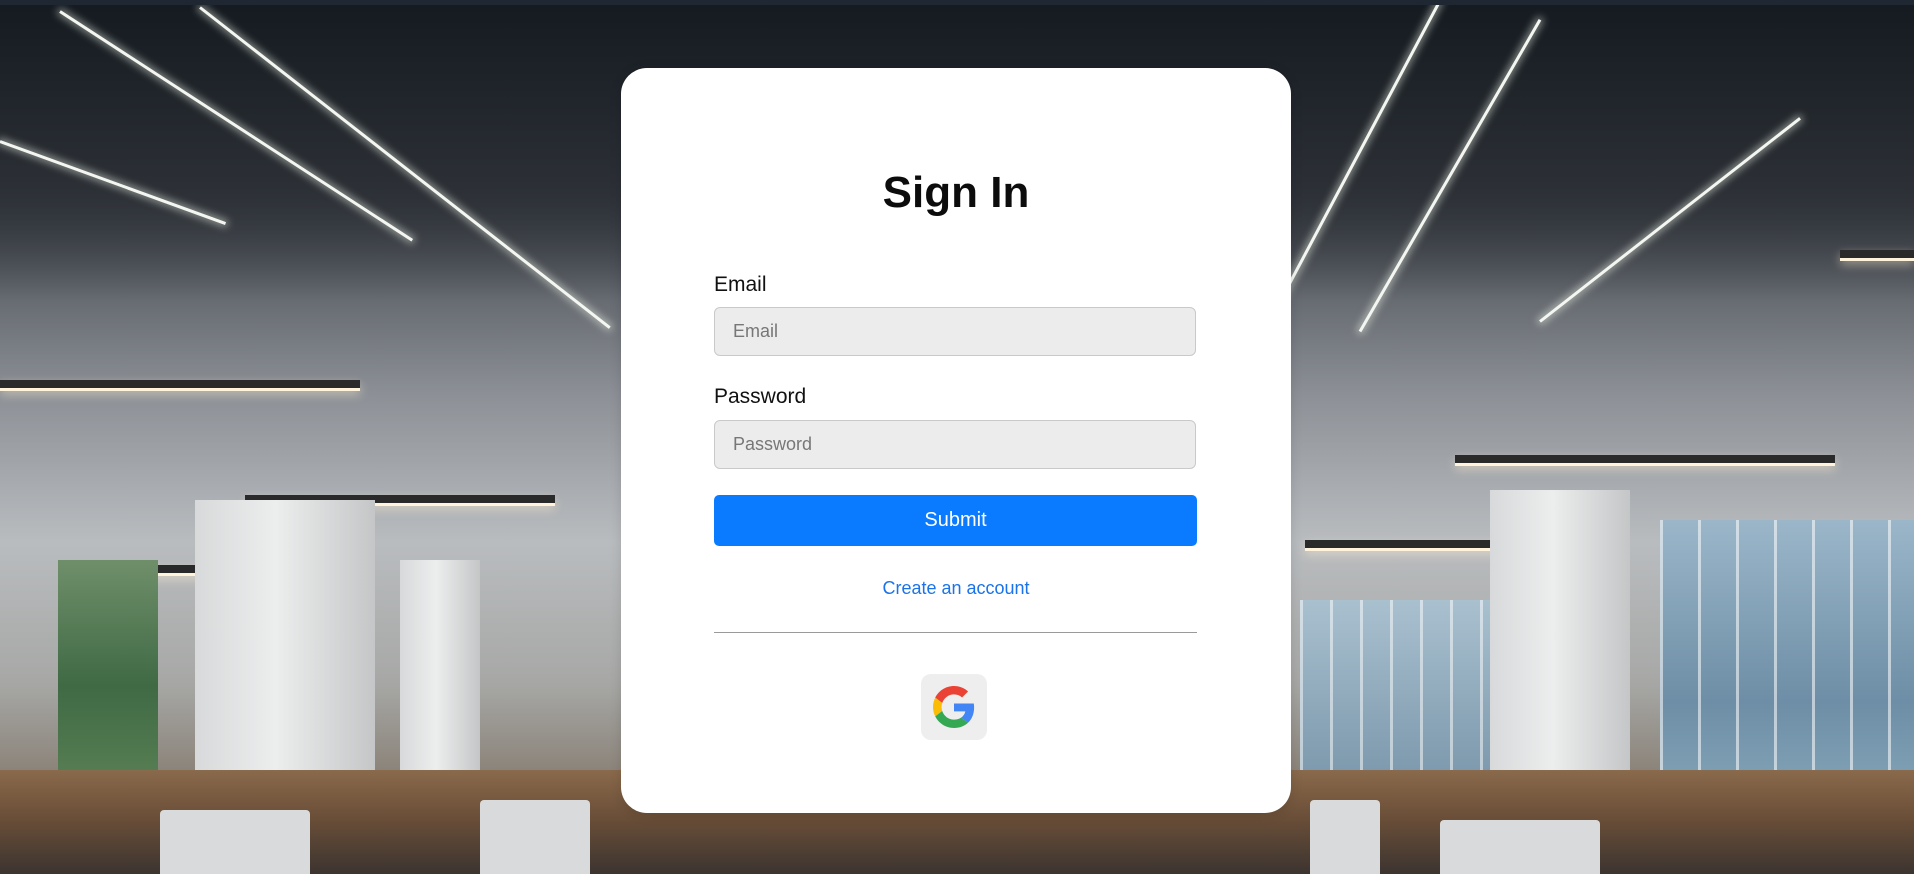 This screenshot has width=1914, height=874. Describe the element at coordinates (108, 665) in the screenshot. I see `window-trees` at that location.